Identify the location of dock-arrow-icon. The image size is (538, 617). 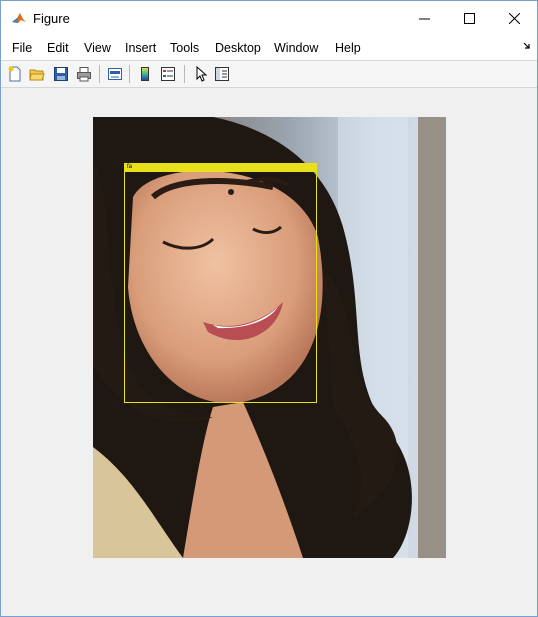
(527, 46).